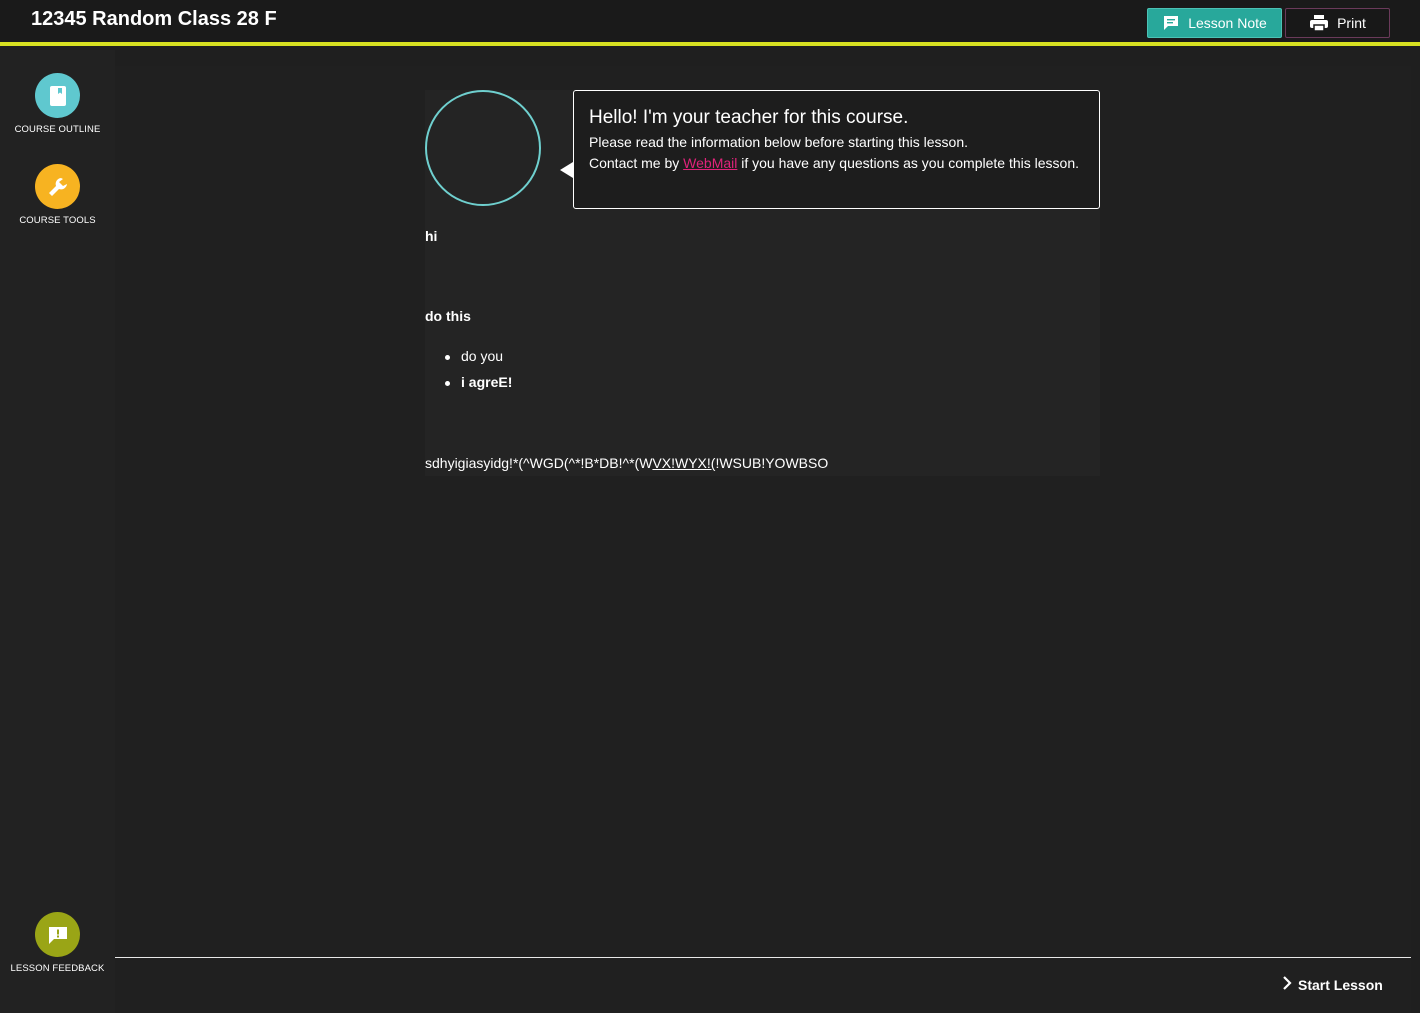 This screenshot has width=1420, height=1013. What do you see at coordinates (1171, 23) in the screenshot?
I see `note-icon` at bounding box center [1171, 23].